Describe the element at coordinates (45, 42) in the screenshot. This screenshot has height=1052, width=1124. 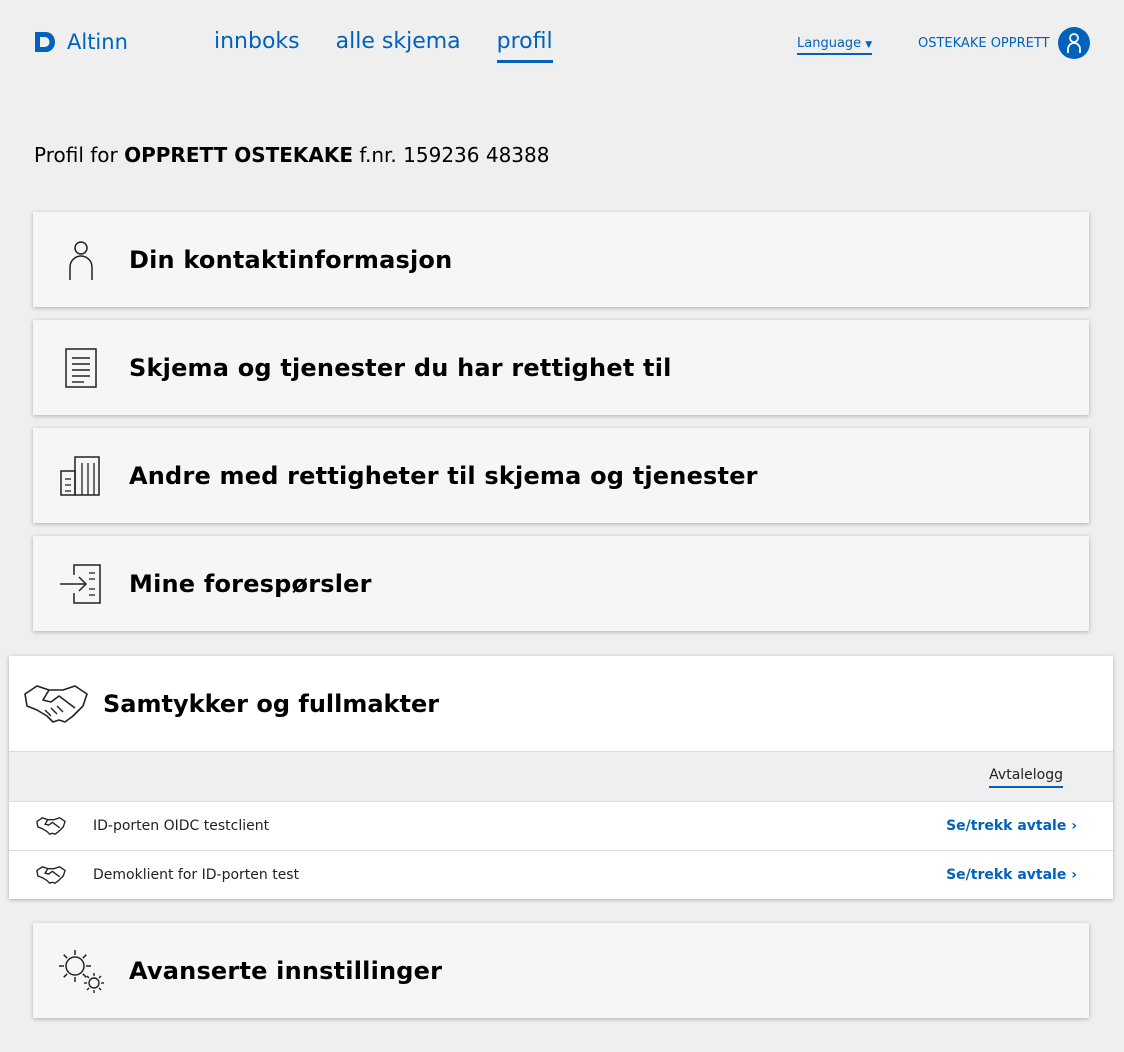
I see `altinn-logo-icon` at that location.